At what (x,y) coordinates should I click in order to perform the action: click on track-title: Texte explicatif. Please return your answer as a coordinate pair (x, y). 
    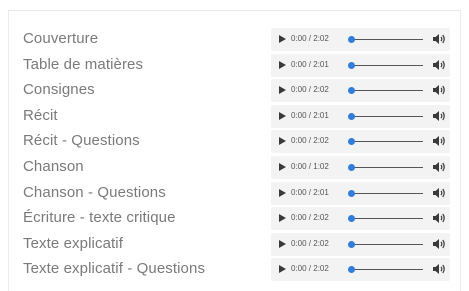
    Looking at the image, I should click on (73, 243).